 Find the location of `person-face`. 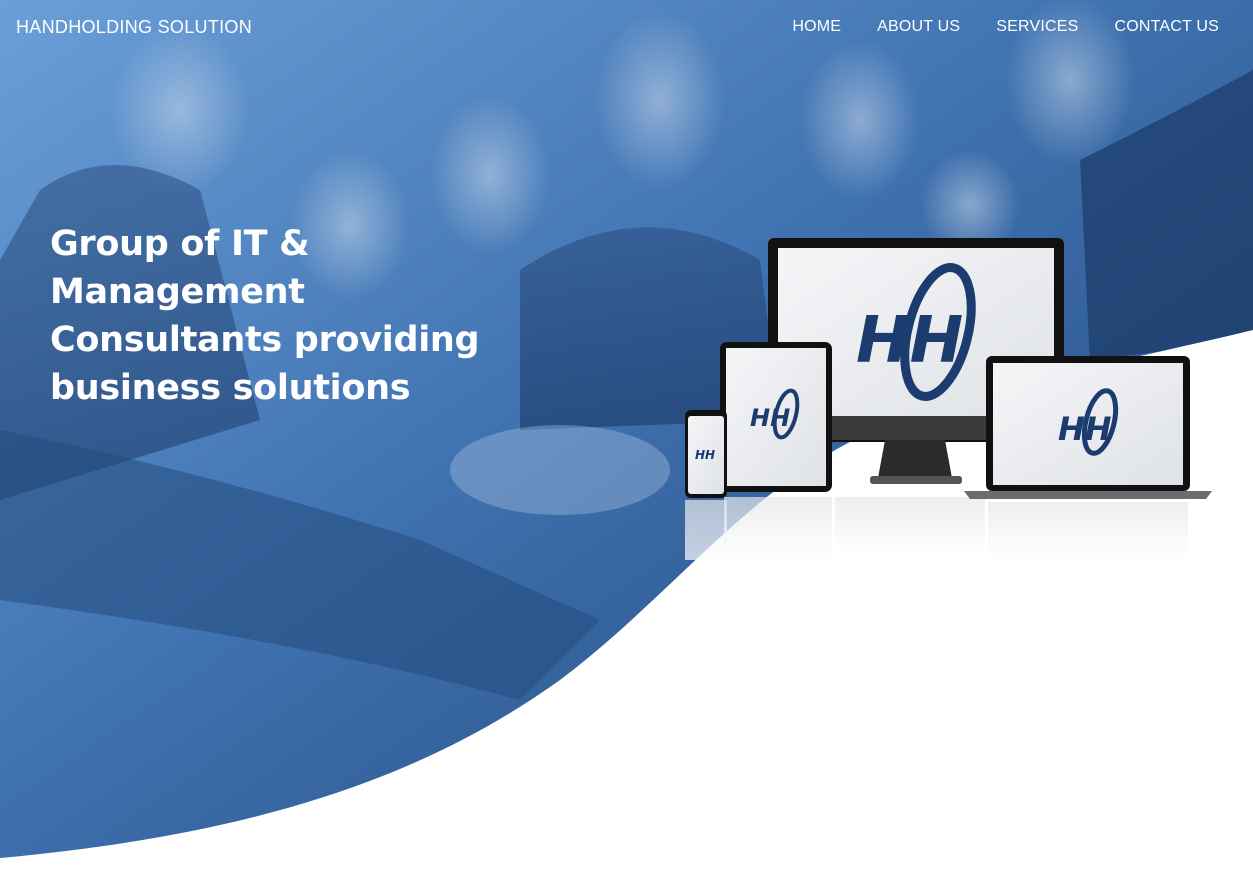

person-face is located at coordinates (860, 120).